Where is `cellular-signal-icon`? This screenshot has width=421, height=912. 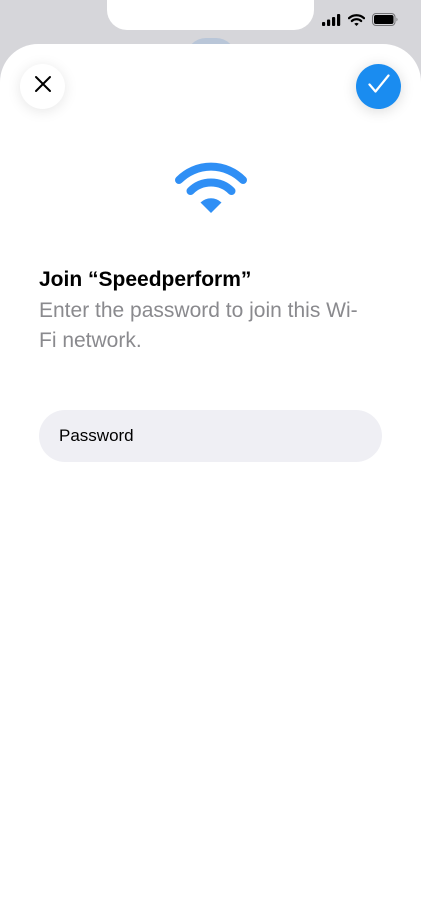 cellular-signal-icon is located at coordinates (331, 22).